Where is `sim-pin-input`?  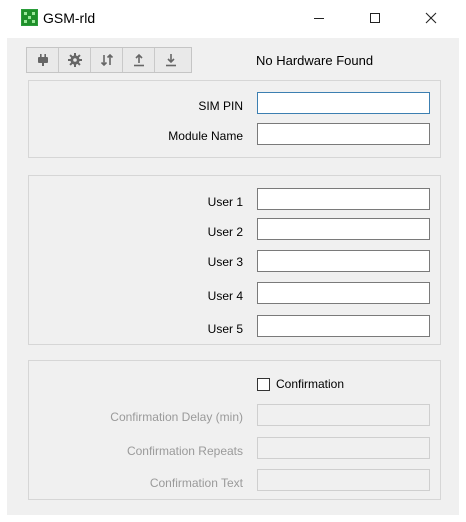
sim-pin-input is located at coordinates (343, 103).